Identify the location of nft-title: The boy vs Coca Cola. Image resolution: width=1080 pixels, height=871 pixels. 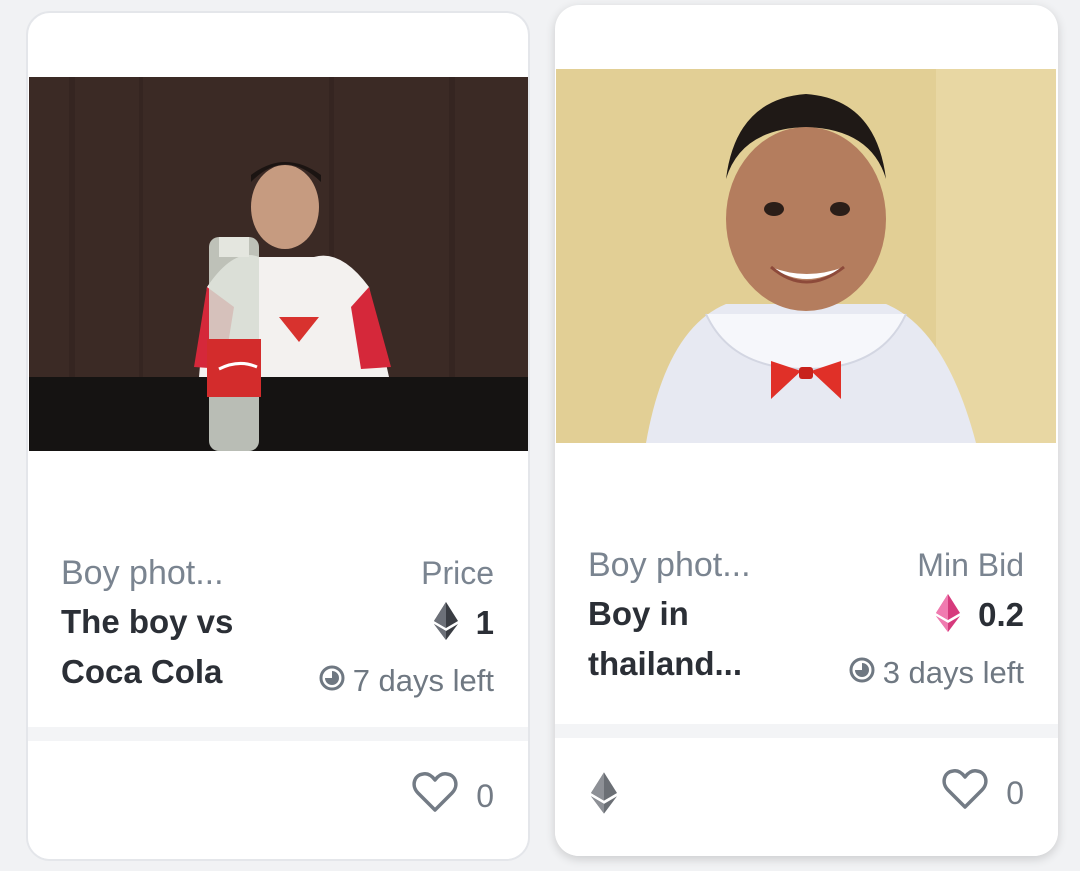
(171, 647).